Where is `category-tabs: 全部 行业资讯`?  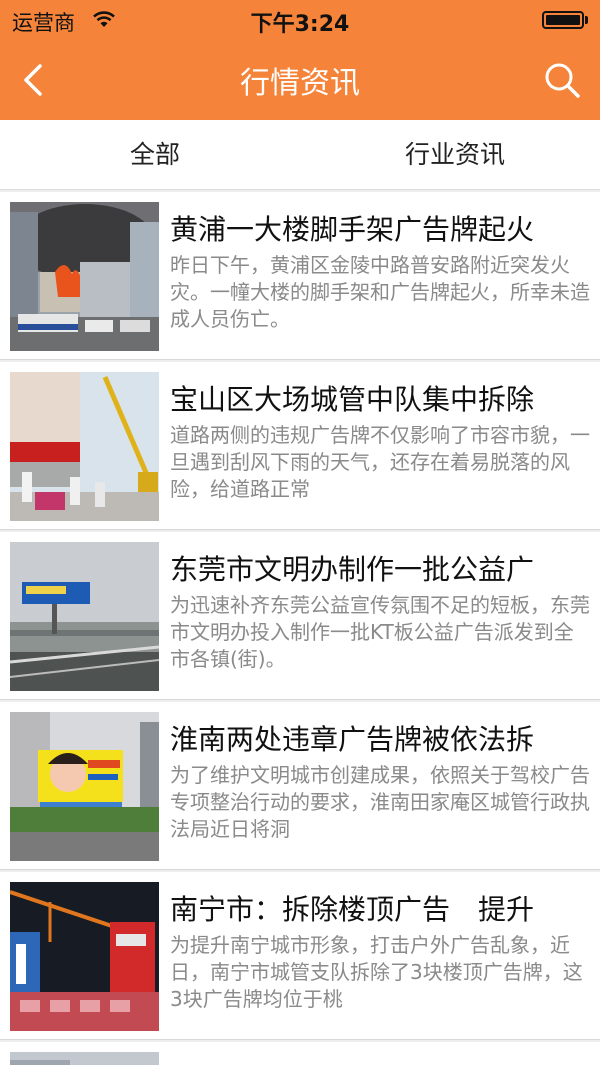
category-tabs: 全部 行业资讯 is located at coordinates (300, 155).